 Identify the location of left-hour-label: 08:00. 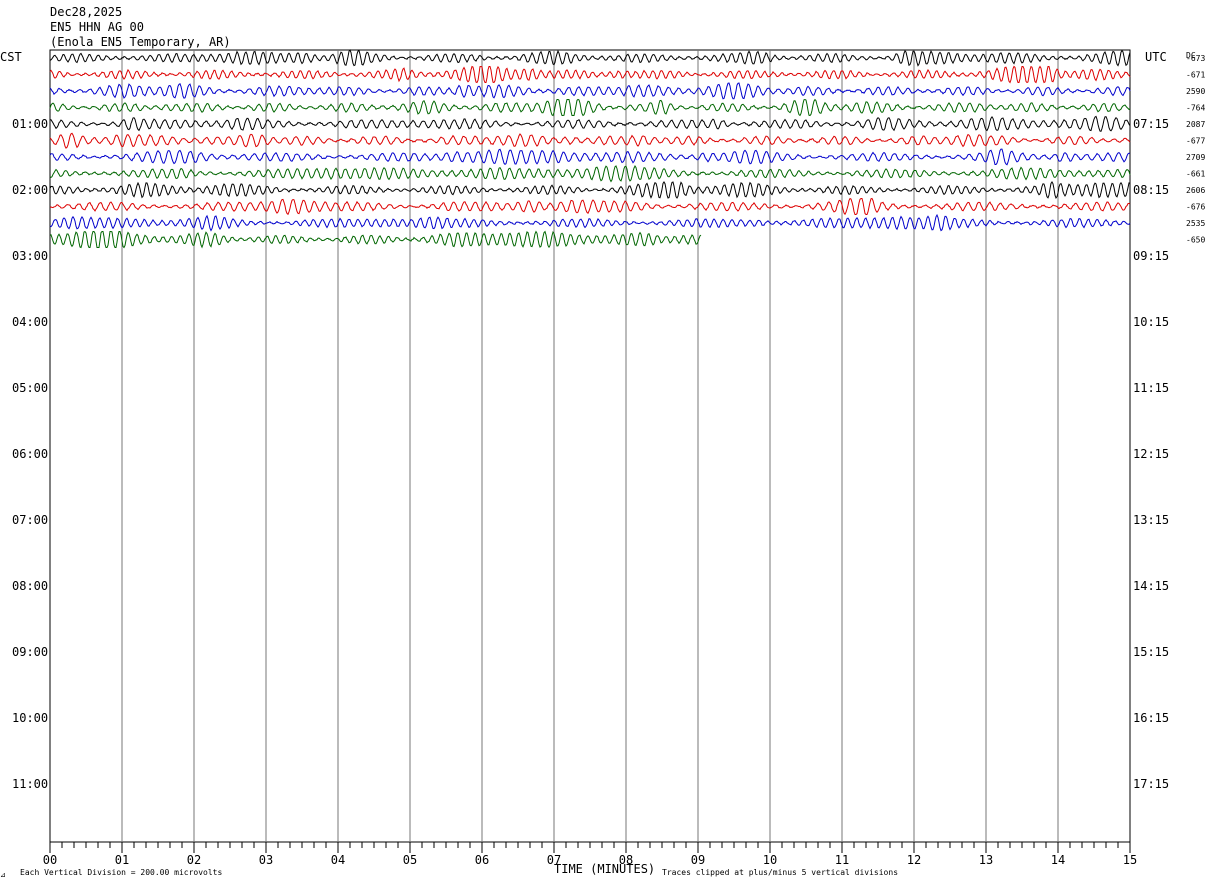
(30, 586).